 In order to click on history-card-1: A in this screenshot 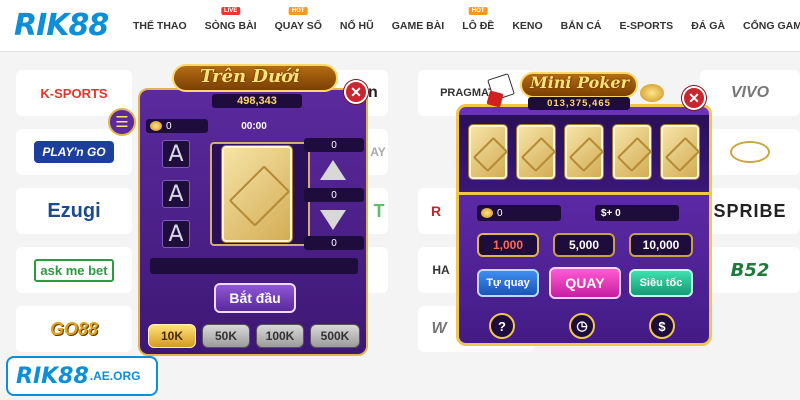, I will do `click(176, 154)`.